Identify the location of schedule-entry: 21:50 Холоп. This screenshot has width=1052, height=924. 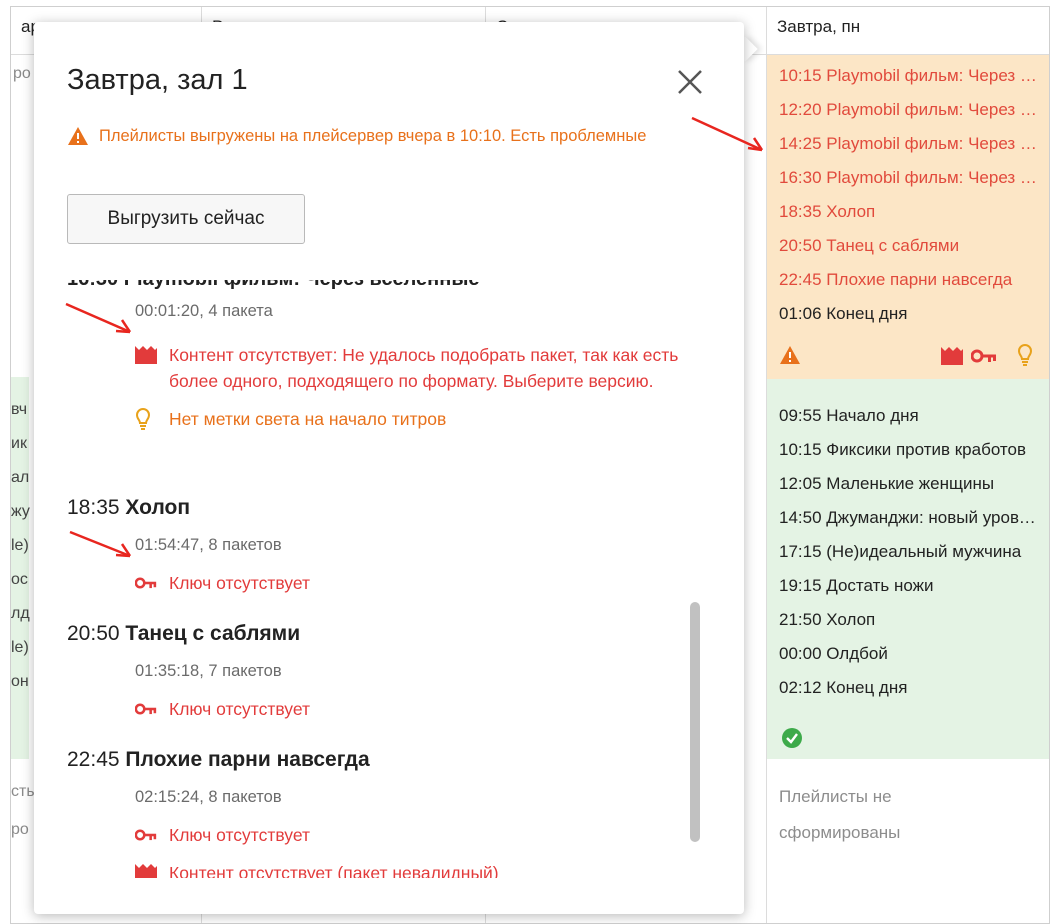
(910, 620).